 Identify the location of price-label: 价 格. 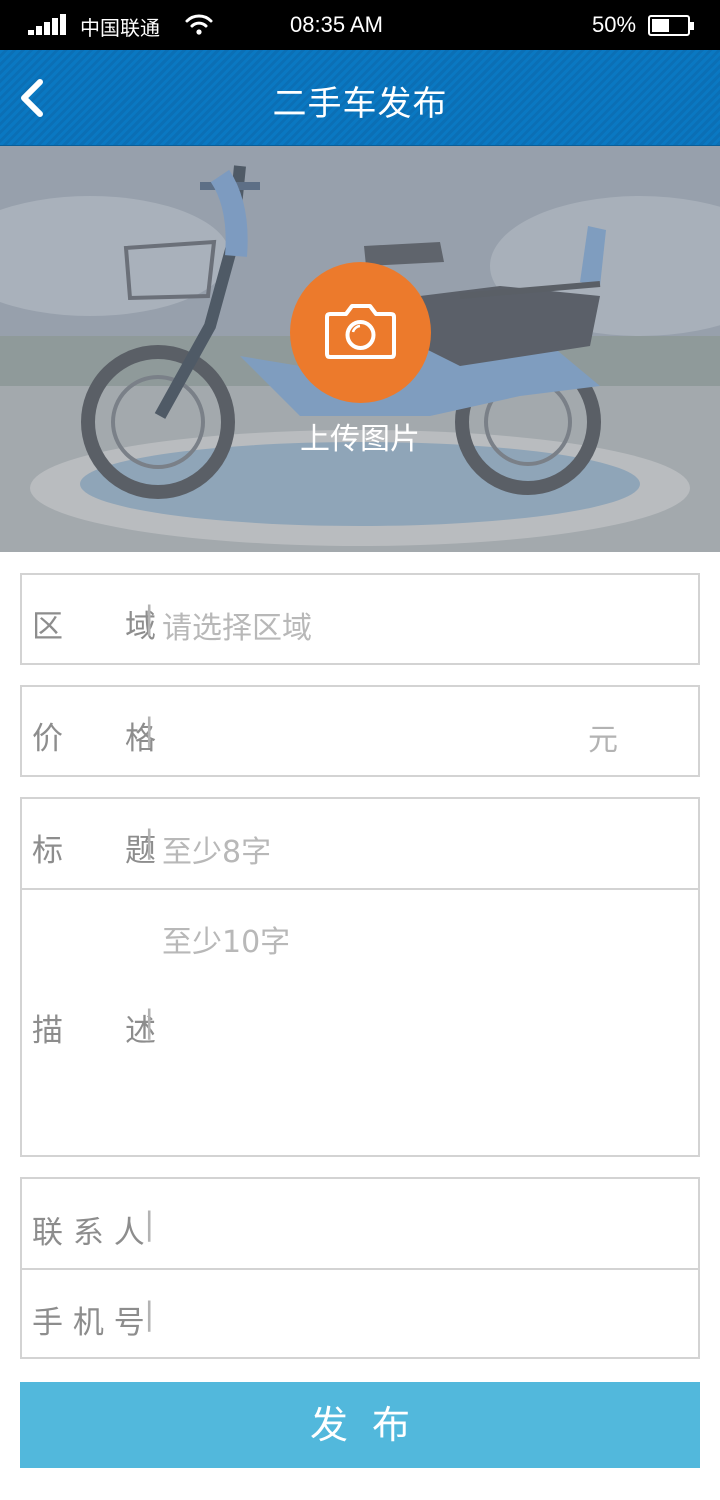
(94, 739).